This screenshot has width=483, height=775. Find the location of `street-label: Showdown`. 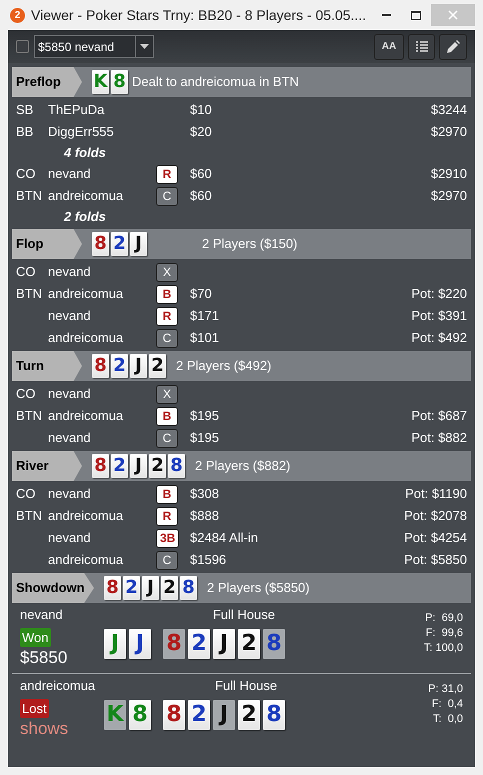

street-label: Showdown is located at coordinates (53, 588).